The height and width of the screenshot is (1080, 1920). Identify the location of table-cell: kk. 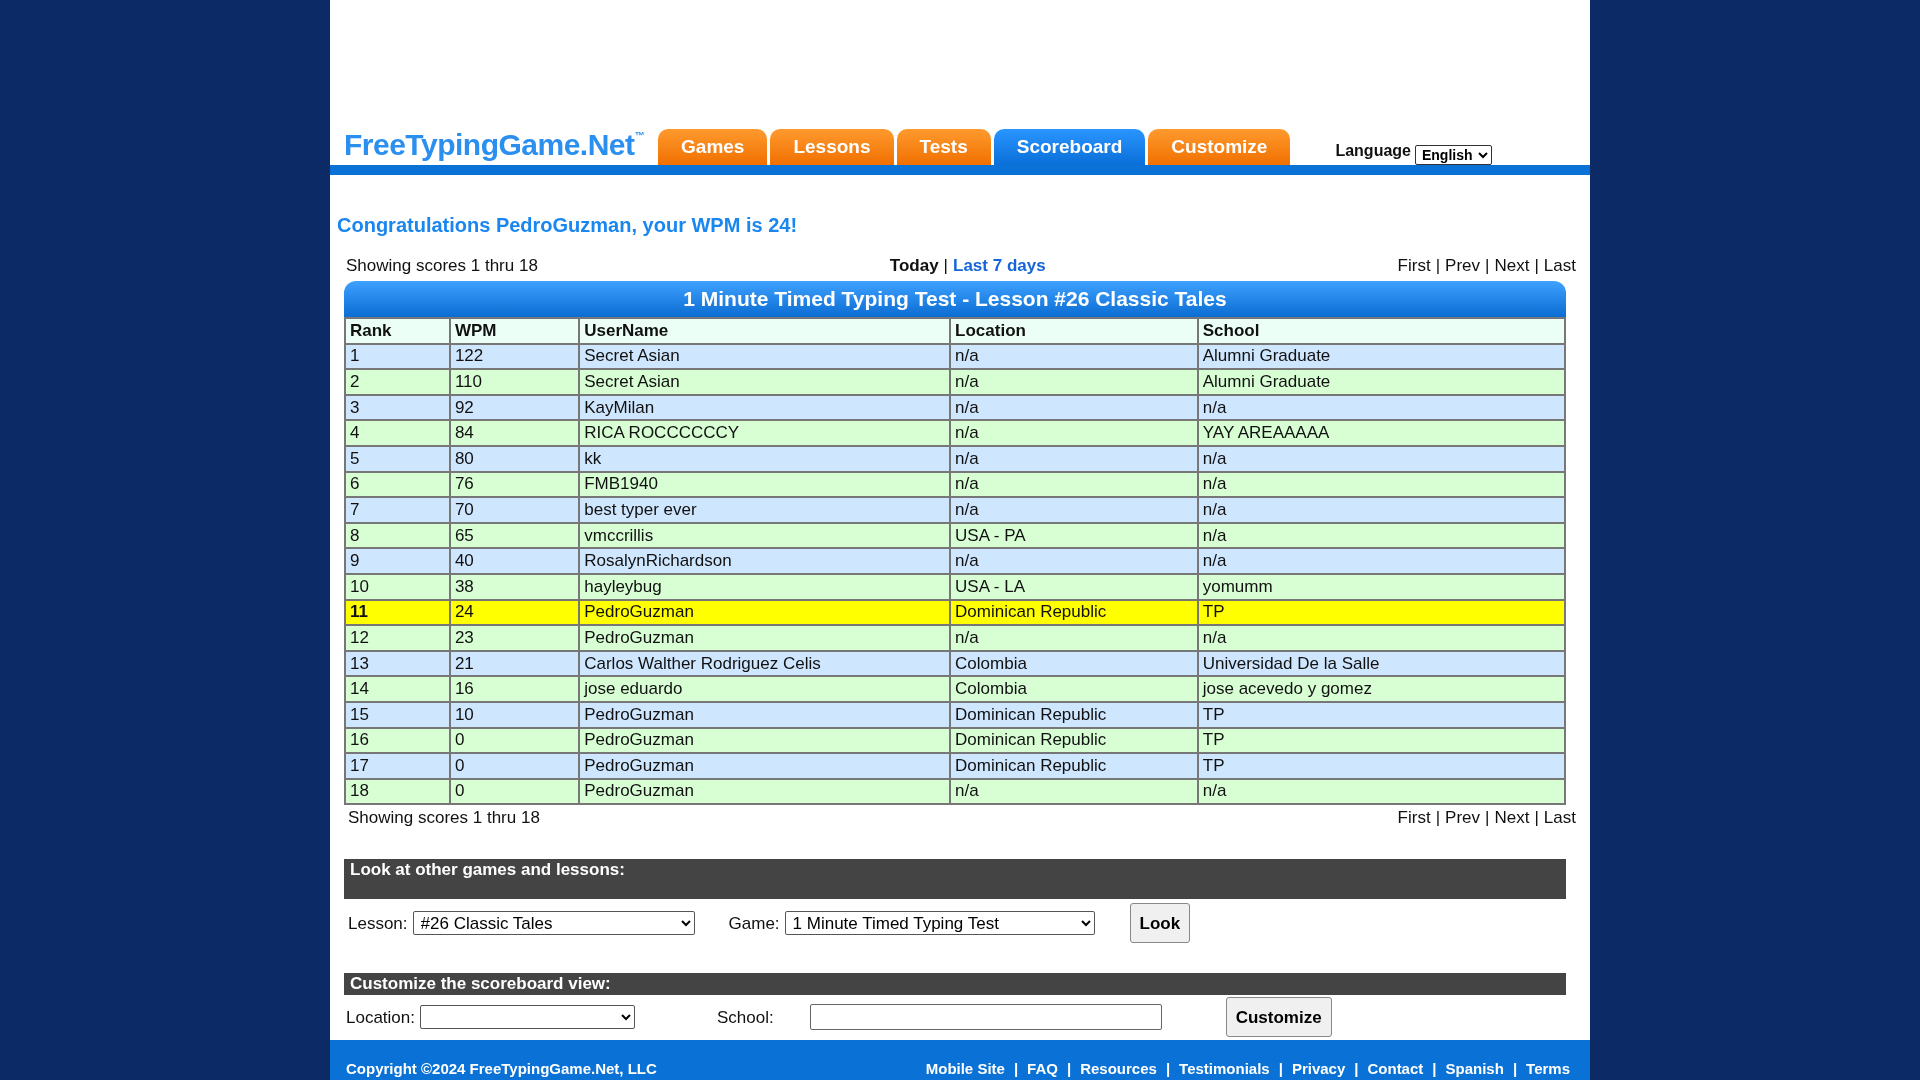
(765, 458).